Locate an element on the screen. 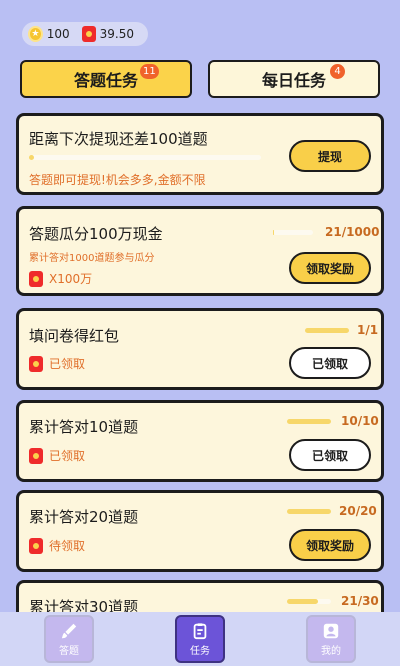 Image resolution: width=400 pixels, height=666 pixels. tab-badge: 11 is located at coordinates (149, 71).